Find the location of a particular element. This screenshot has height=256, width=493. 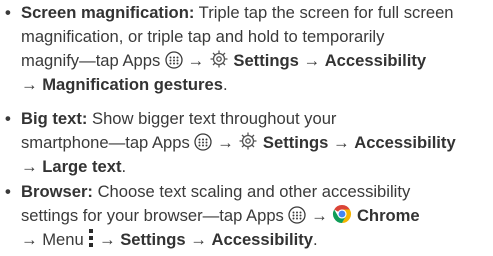

item-text: magnify—tap Apps is located at coordinates (91, 60).